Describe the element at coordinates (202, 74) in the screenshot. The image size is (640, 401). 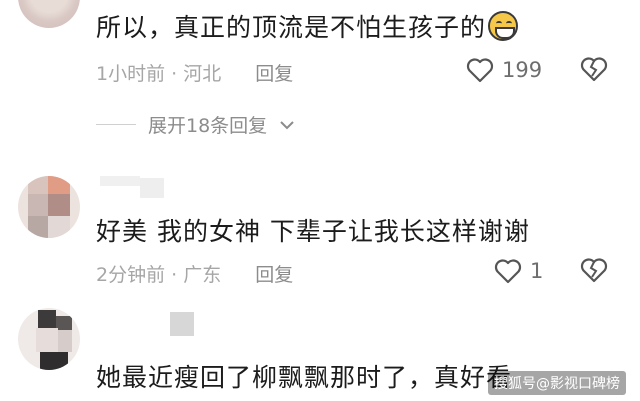
I see `comment-location: 河北` at that location.